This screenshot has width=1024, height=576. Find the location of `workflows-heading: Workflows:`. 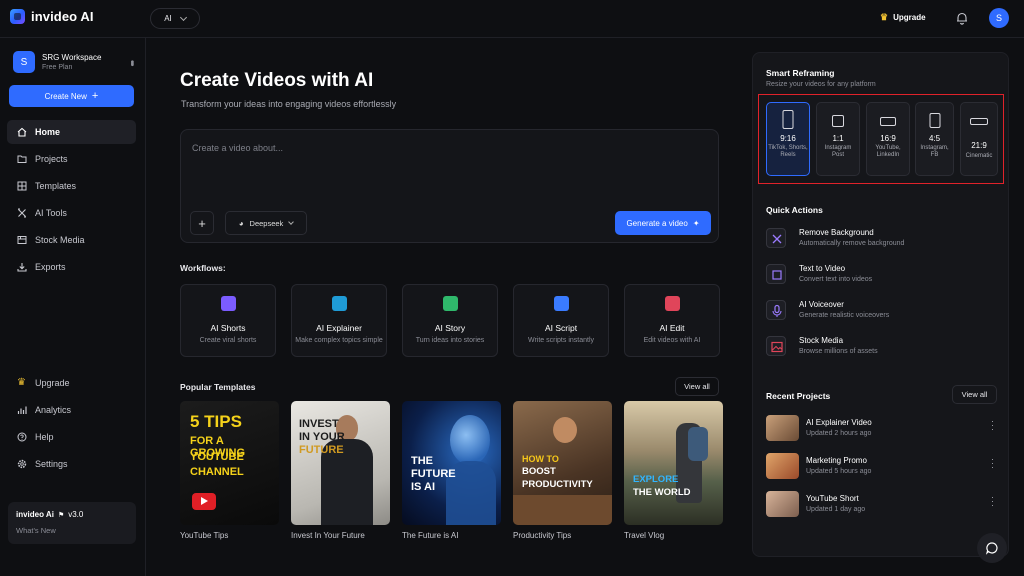

workflows-heading: Workflows: is located at coordinates (203, 268).